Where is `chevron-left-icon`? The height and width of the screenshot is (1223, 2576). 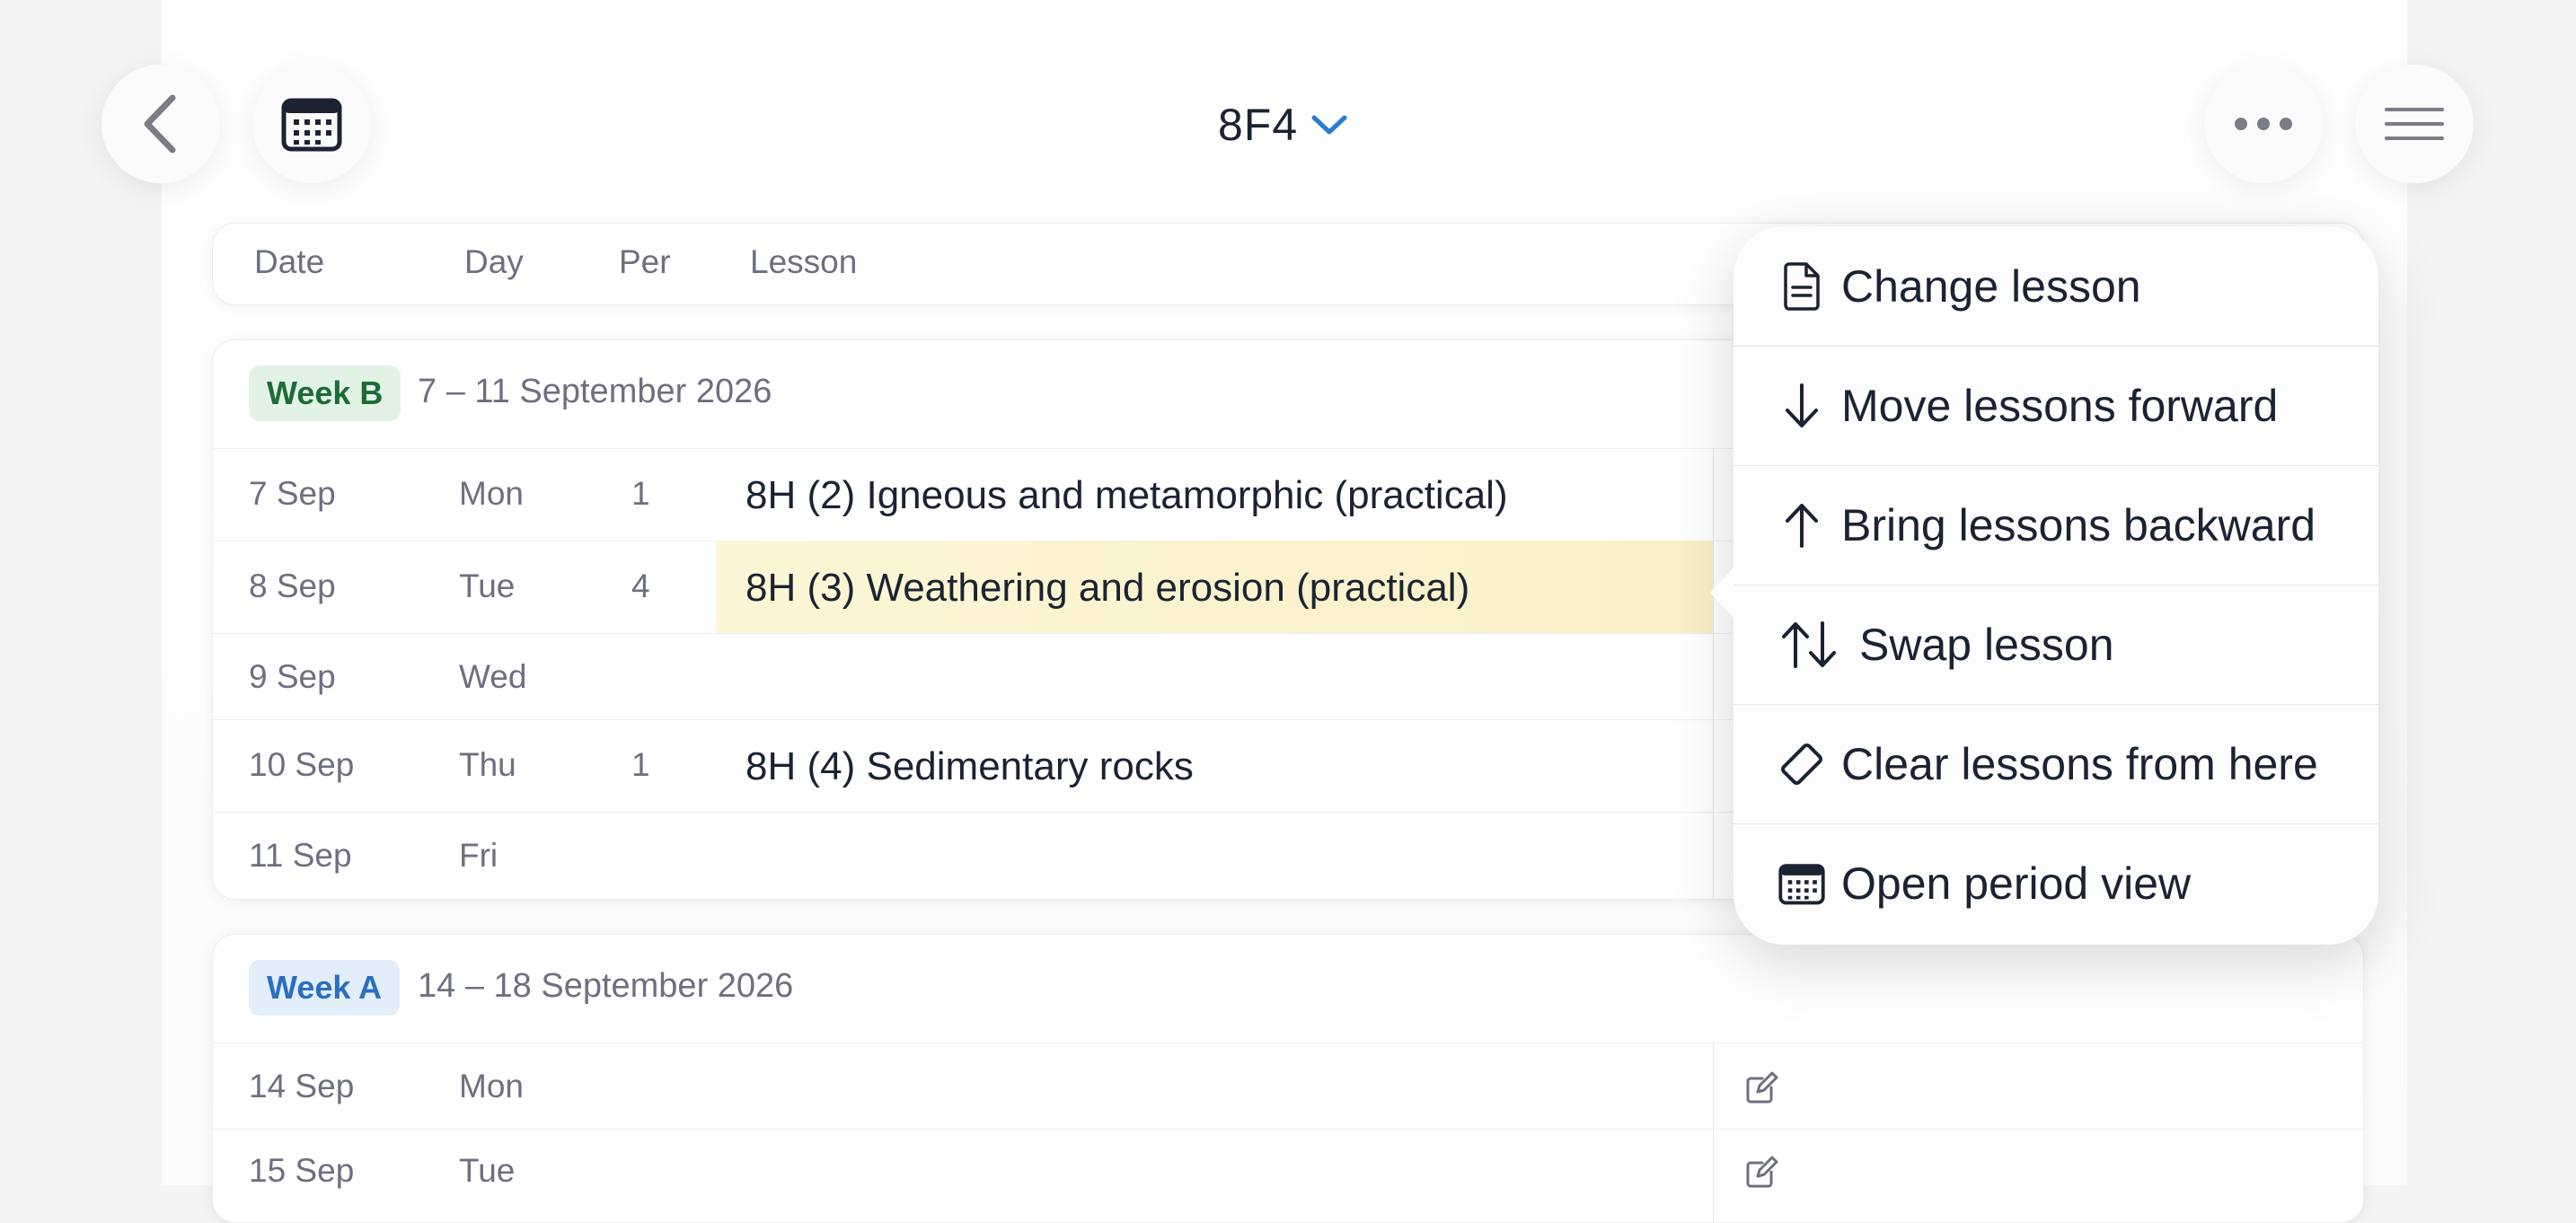 chevron-left-icon is located at coordinates (160, 124).